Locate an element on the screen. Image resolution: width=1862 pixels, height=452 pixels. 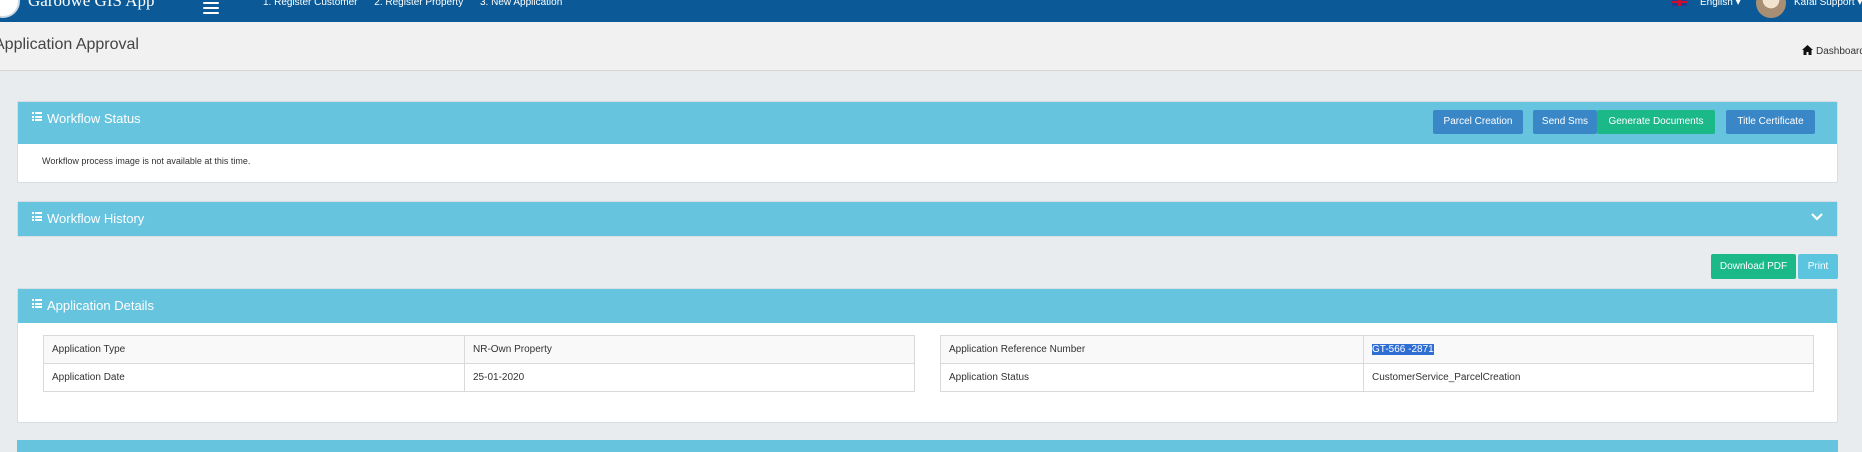
page-header: Application Approval is located at coordinates (931, 46).